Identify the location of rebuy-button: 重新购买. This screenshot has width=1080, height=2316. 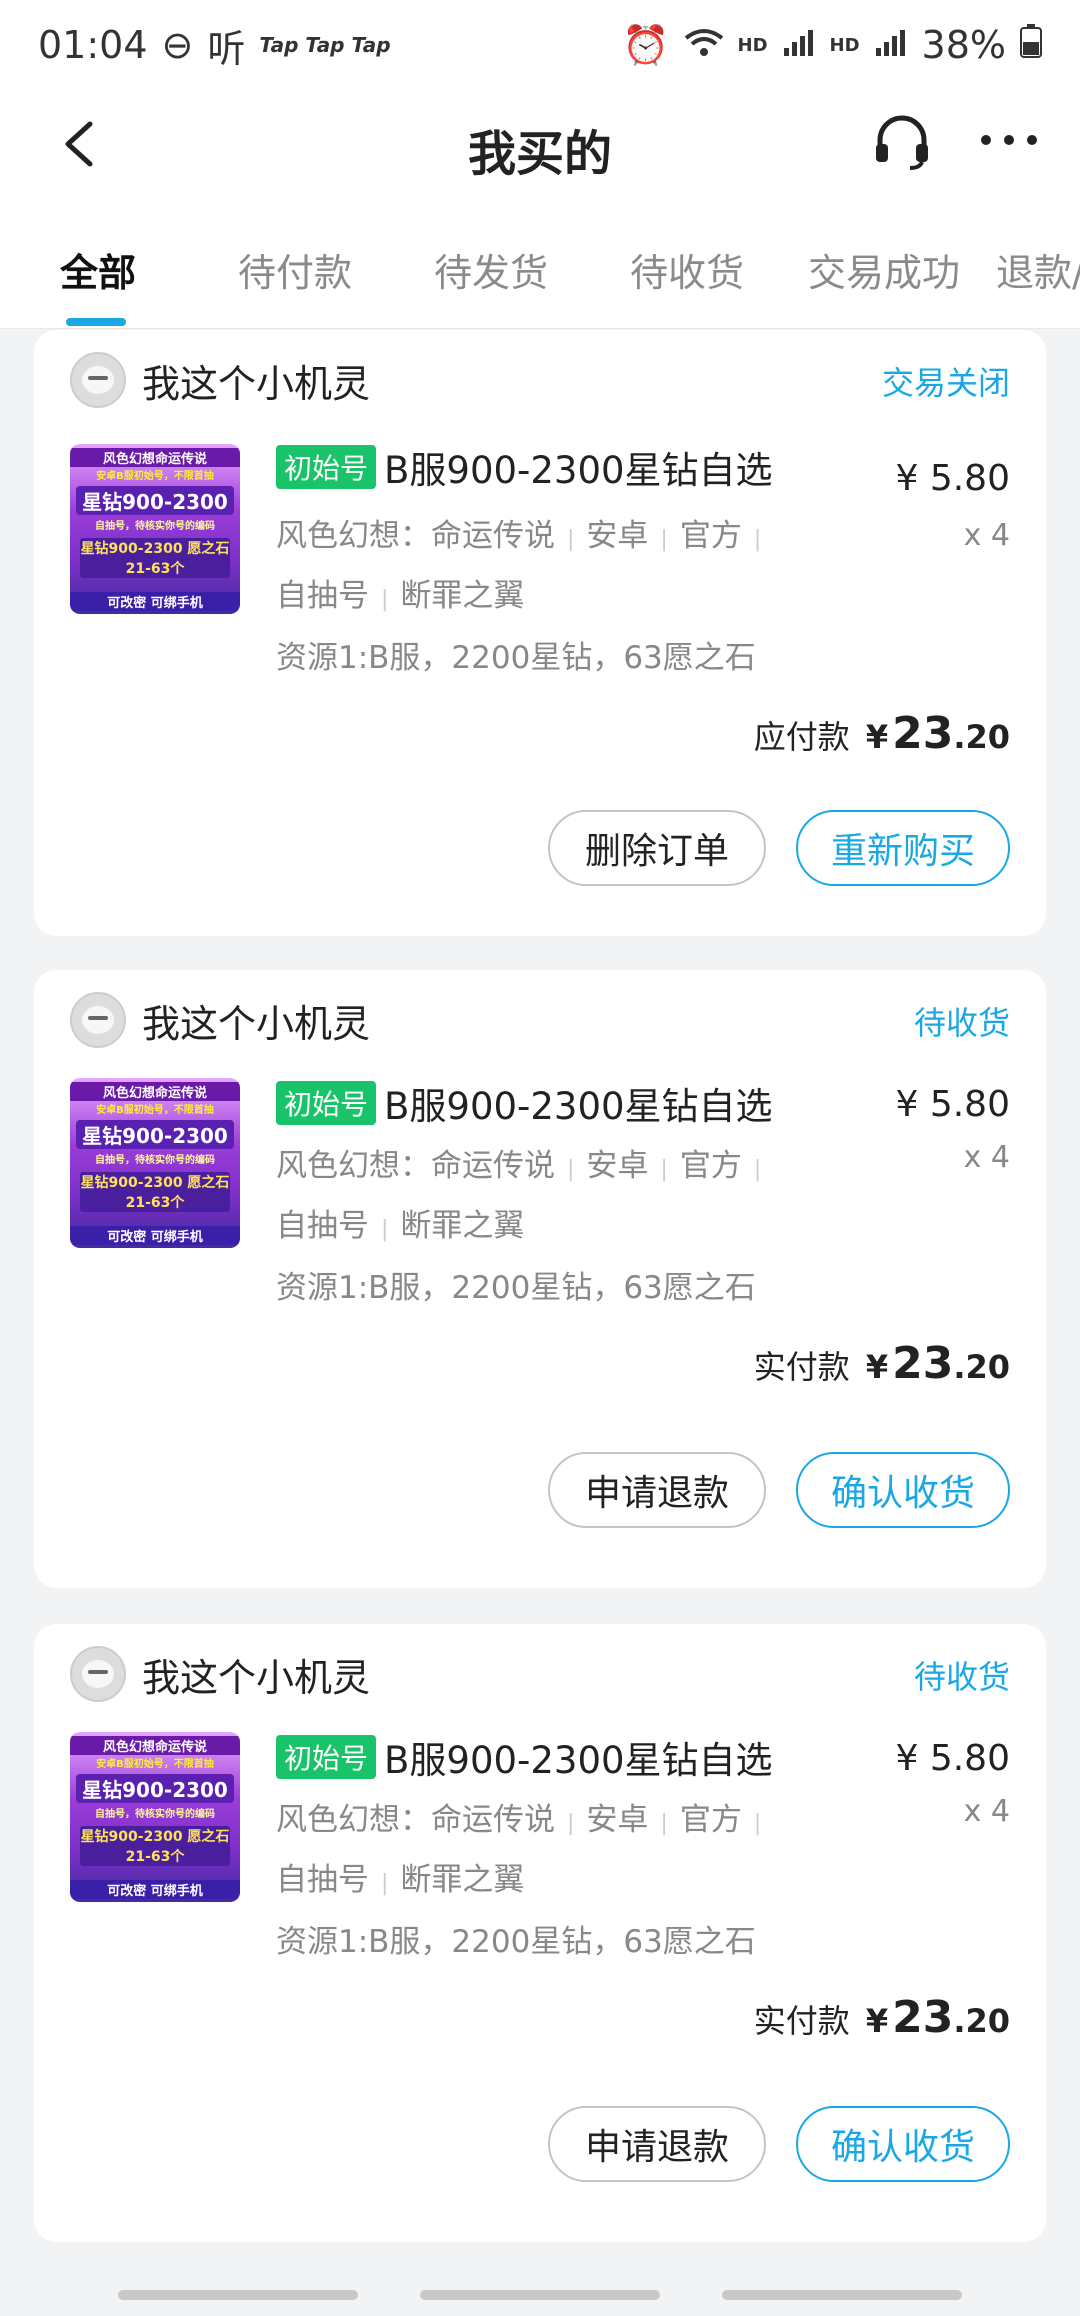
(903, 848).